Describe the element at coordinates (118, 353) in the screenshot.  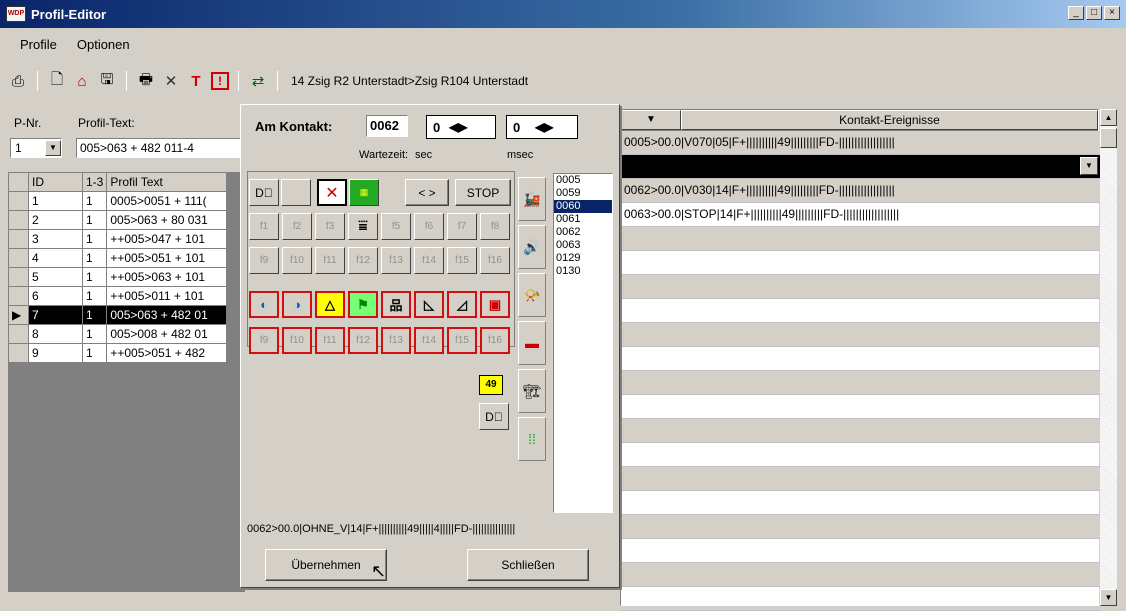
I see `table-row: 9 1 ++005>051 + 482` at that location.